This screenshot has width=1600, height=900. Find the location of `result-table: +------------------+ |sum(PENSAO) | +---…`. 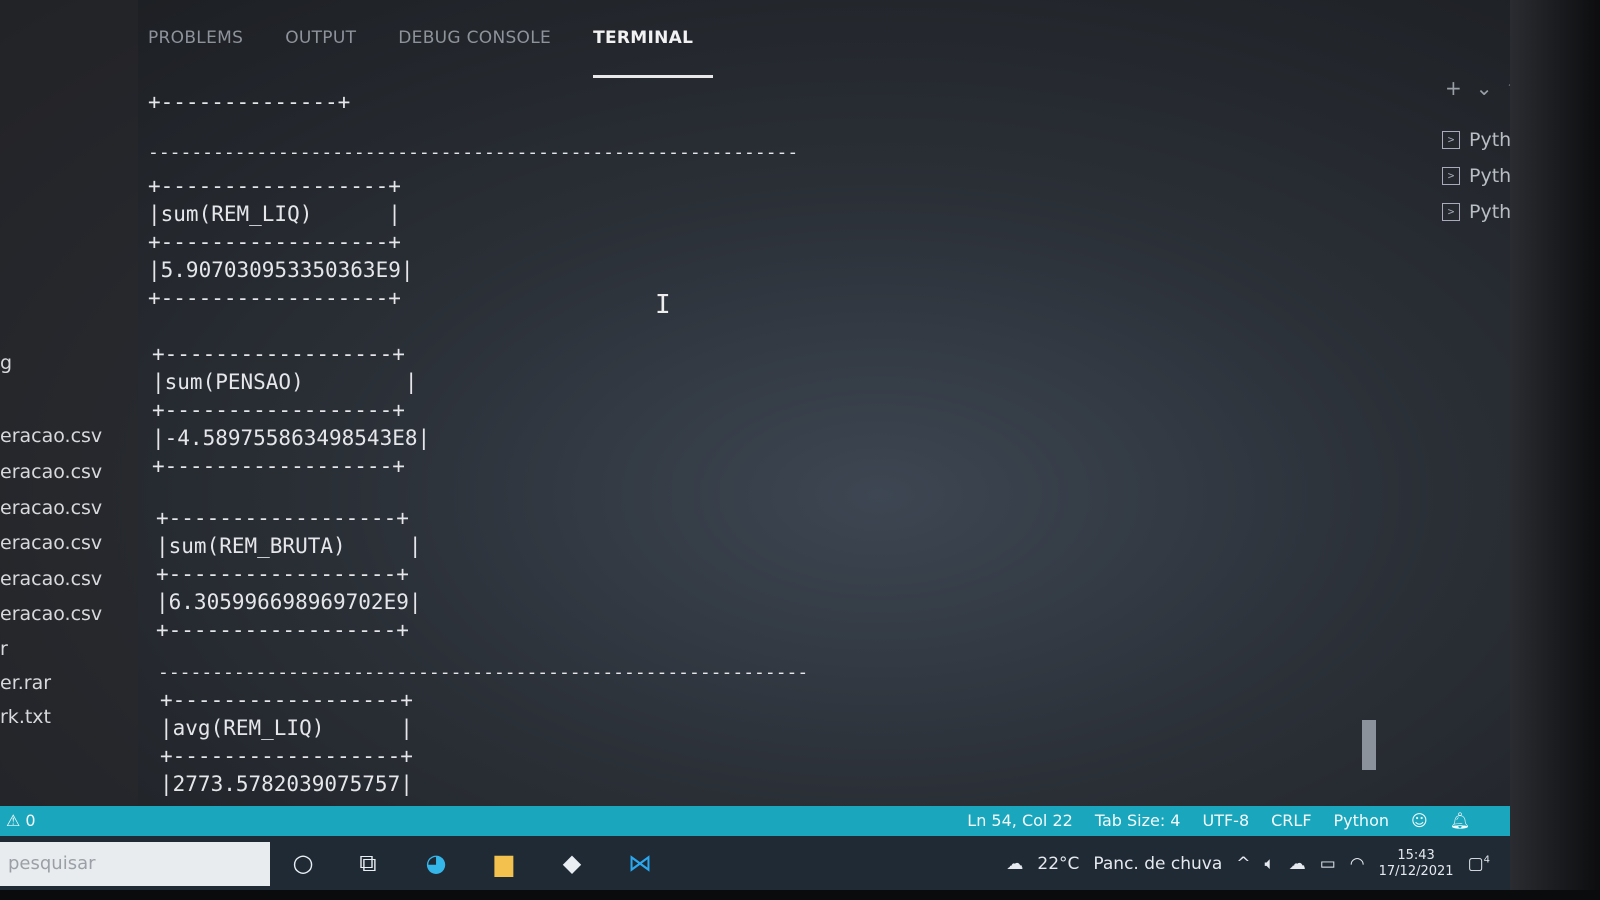

result-table: +------------------+ |sum(PENSAO) | +---… is located at coordinates (291, 410).